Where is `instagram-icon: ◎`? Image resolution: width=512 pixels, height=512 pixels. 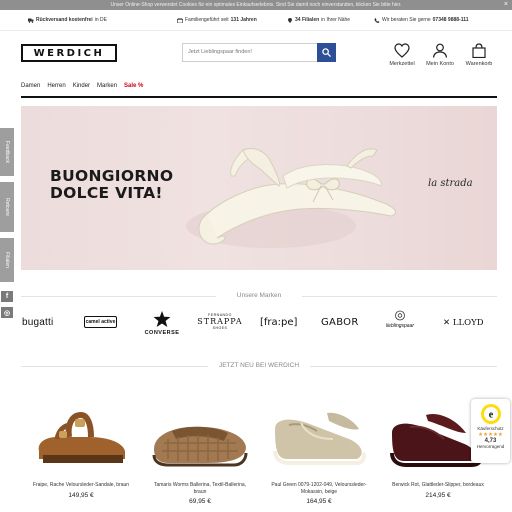 instagram-icon: ◎ is located at coordinates (7, 312).